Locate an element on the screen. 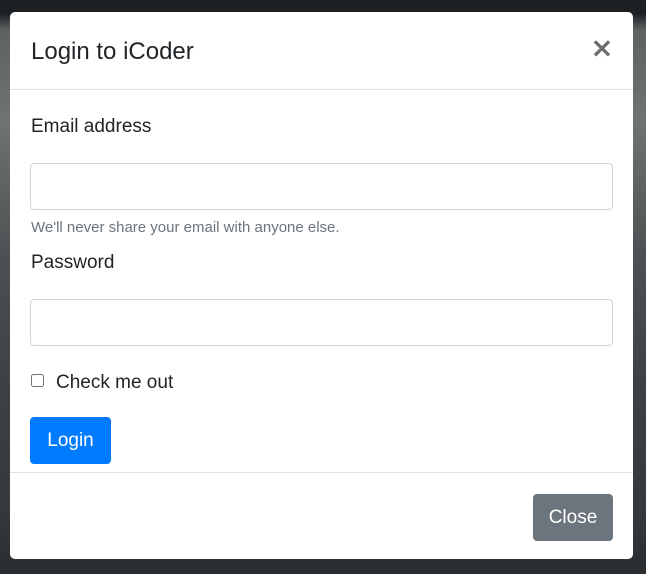 Image resolution: width=646 pixels, height=574 pixels. modal-header: Login to iCoder × is located at coordinates (321, 51).